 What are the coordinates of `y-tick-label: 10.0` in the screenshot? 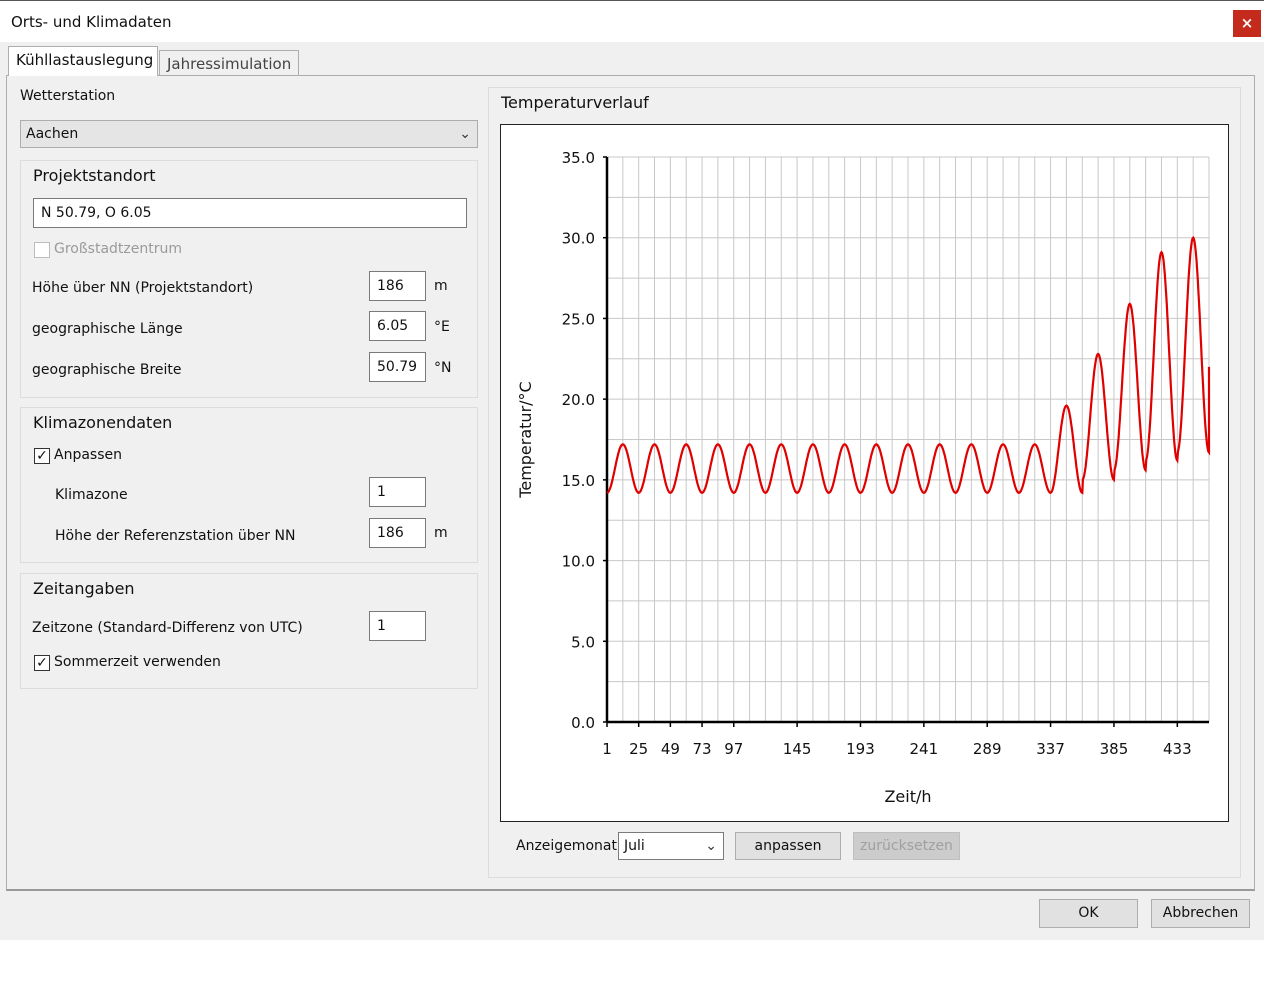 It's located at (578, 562).